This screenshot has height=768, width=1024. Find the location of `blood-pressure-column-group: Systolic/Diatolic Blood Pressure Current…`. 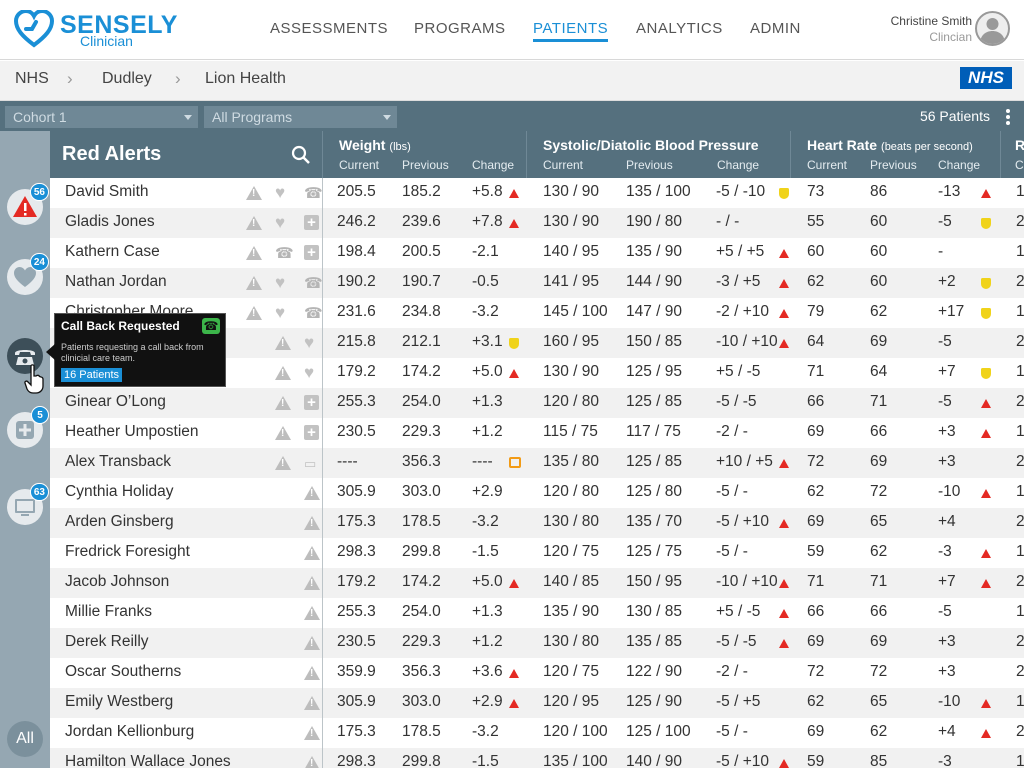

blood-pressure-column-group: Systolic/Diatolic Blood Pressure Current… is located at coordinates (658, 154).